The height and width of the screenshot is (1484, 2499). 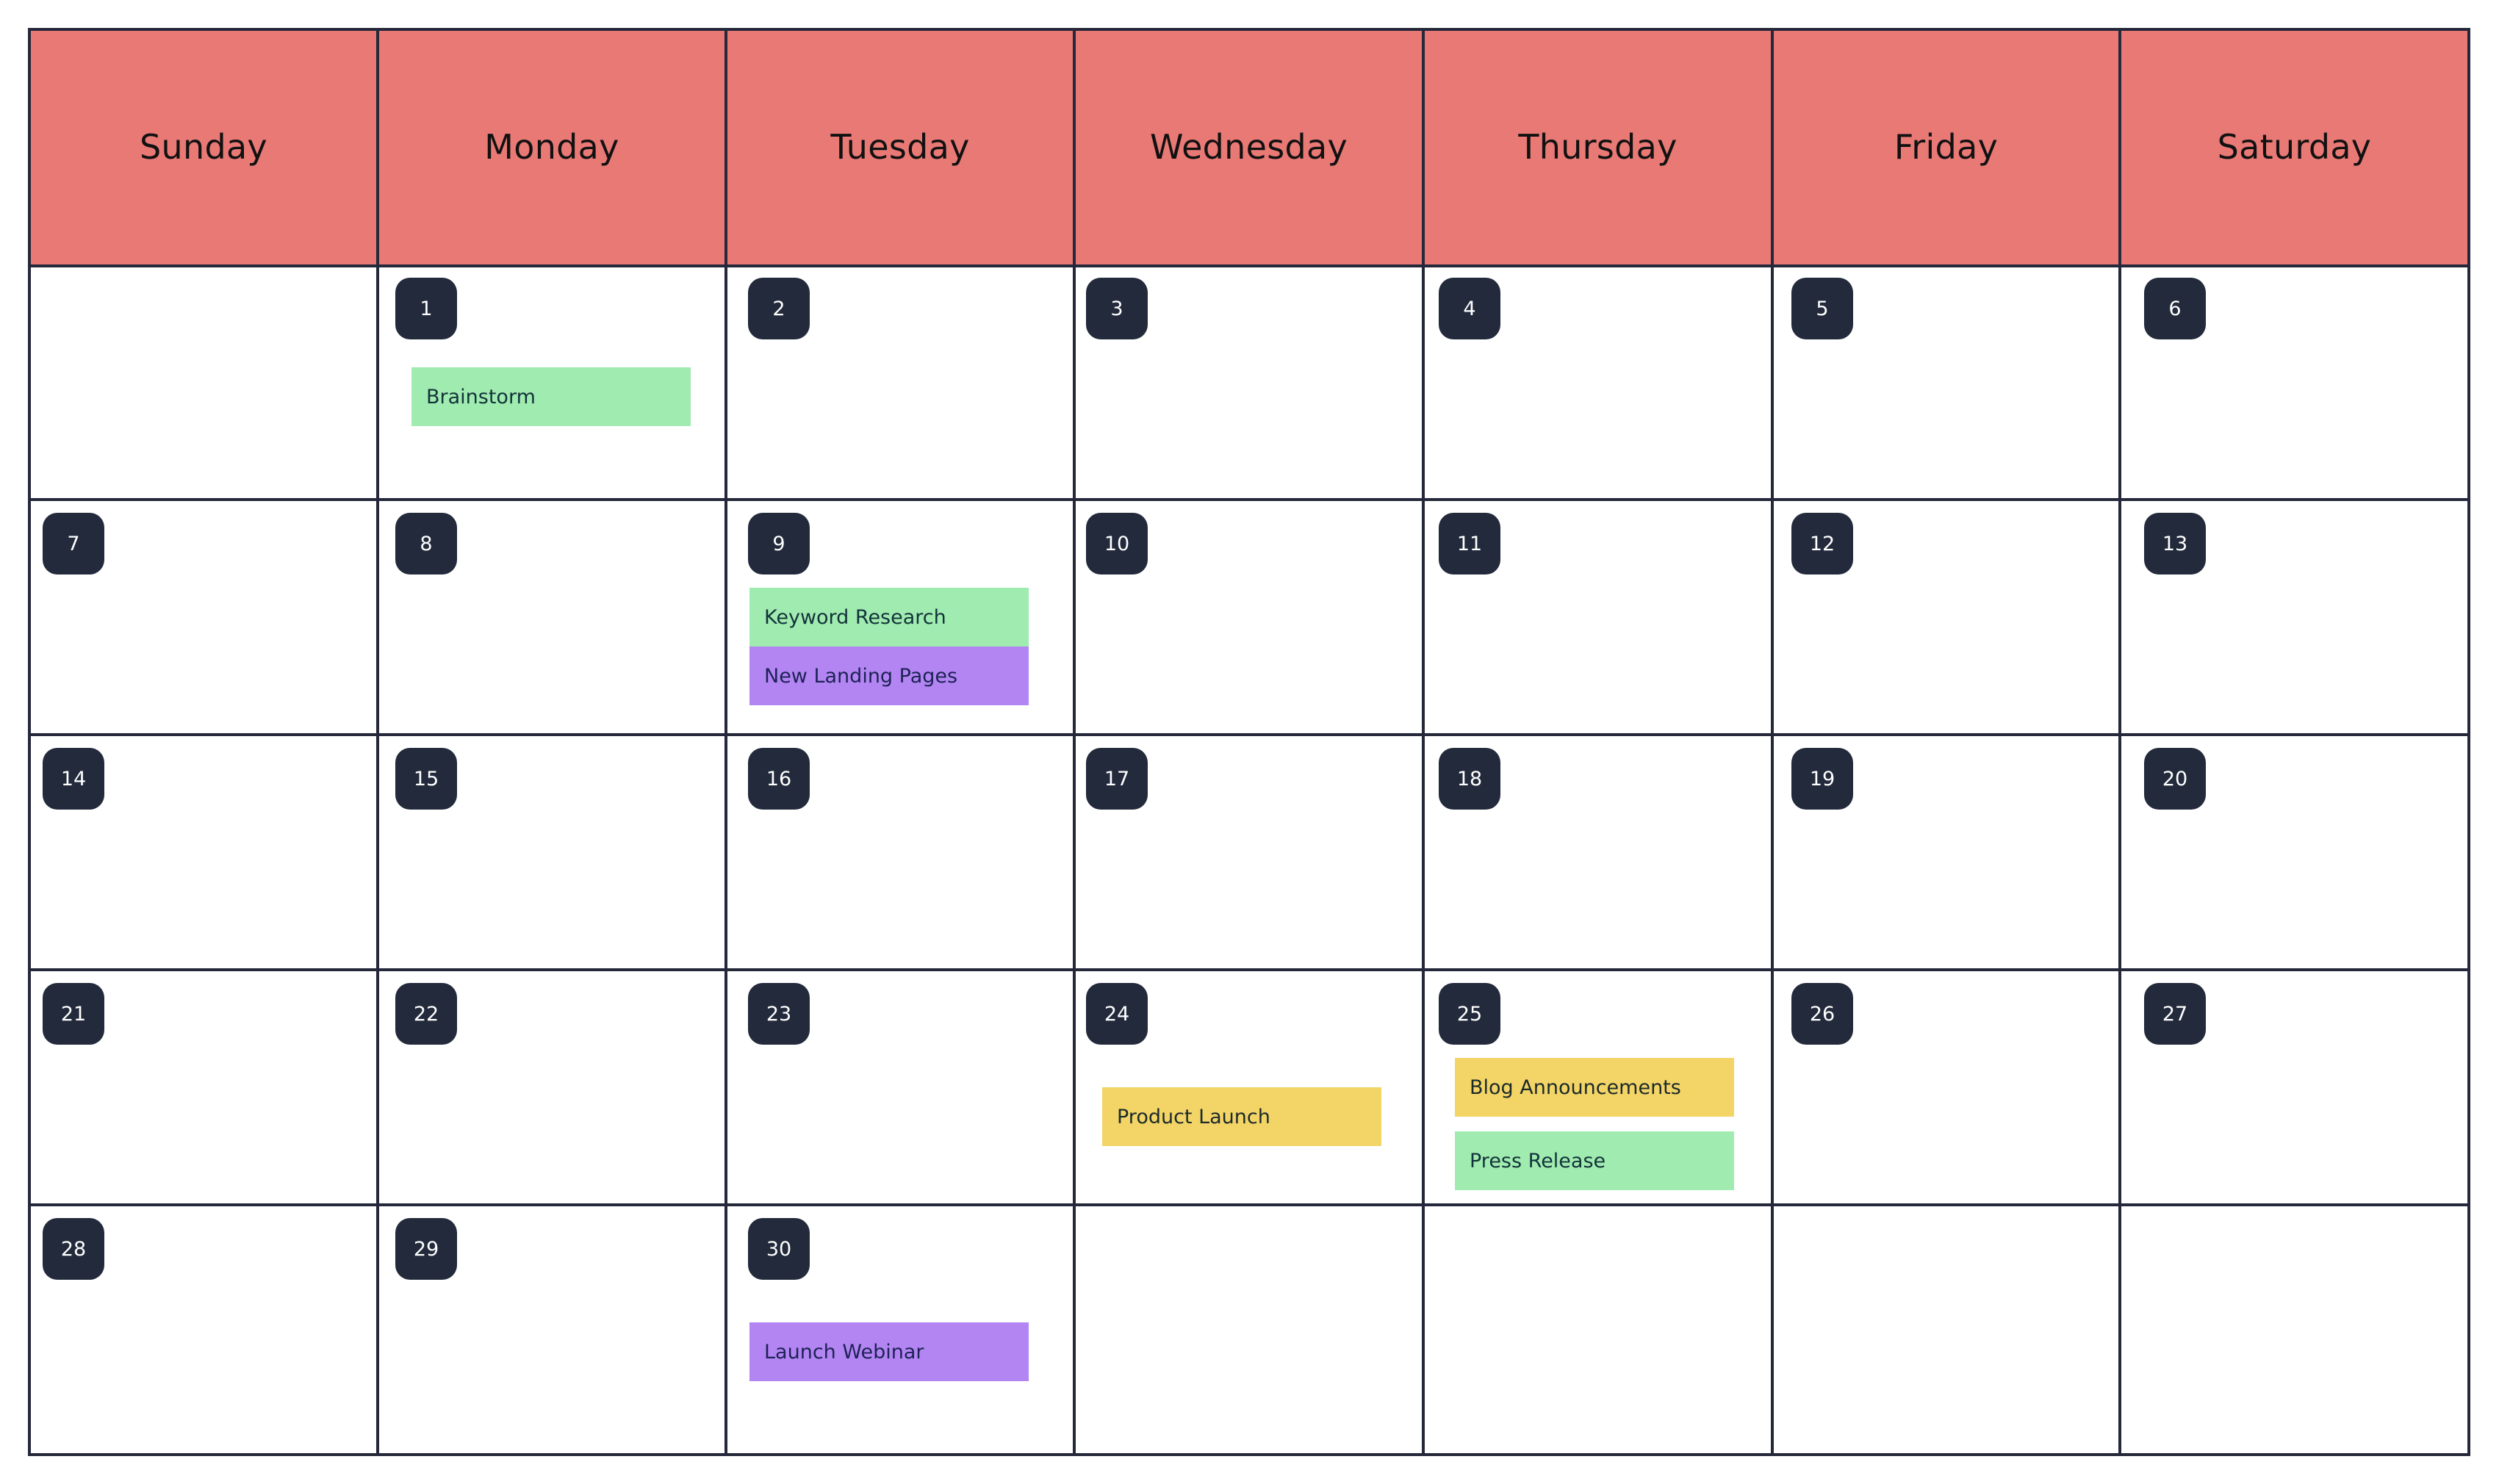 What do you see at coordinates (426, 543) in the screenshot?
I see `day-number-badge: 8` at bounding box center [426, 543].